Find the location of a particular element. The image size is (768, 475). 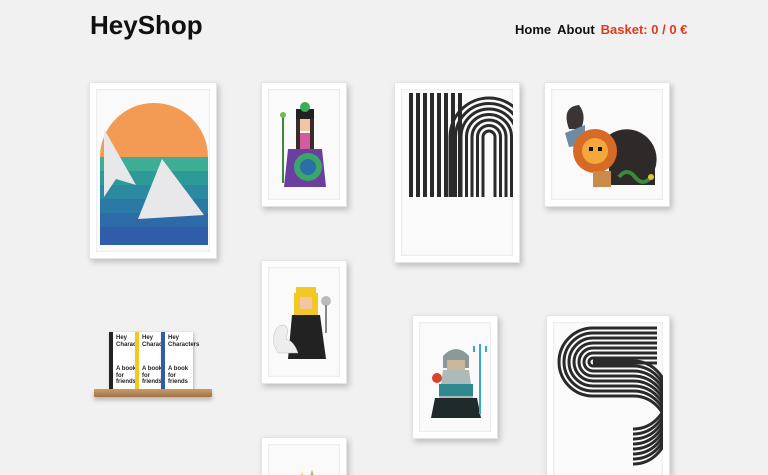

partial-artwork is located at coordinates (307, 472).